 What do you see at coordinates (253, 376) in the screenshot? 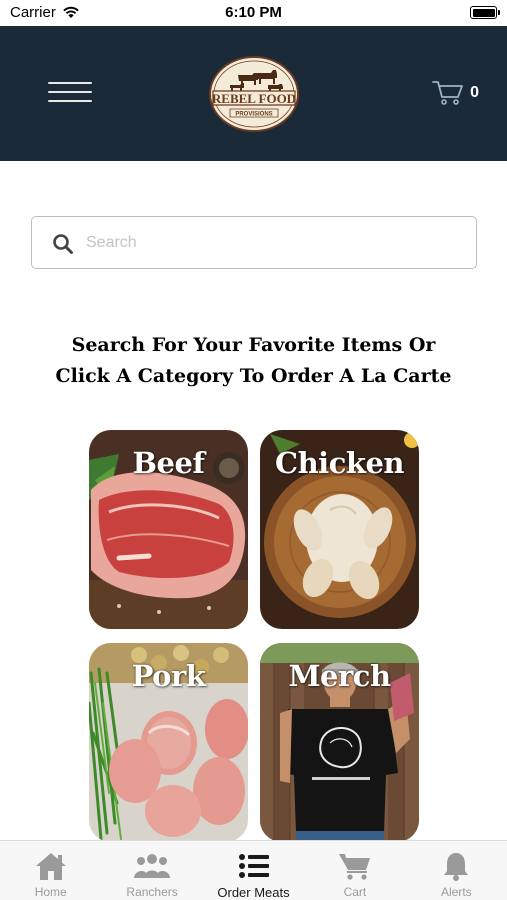
I see `prompt-line-2: Click A Category To Order A La Carte` at bounding box center [253, 376].